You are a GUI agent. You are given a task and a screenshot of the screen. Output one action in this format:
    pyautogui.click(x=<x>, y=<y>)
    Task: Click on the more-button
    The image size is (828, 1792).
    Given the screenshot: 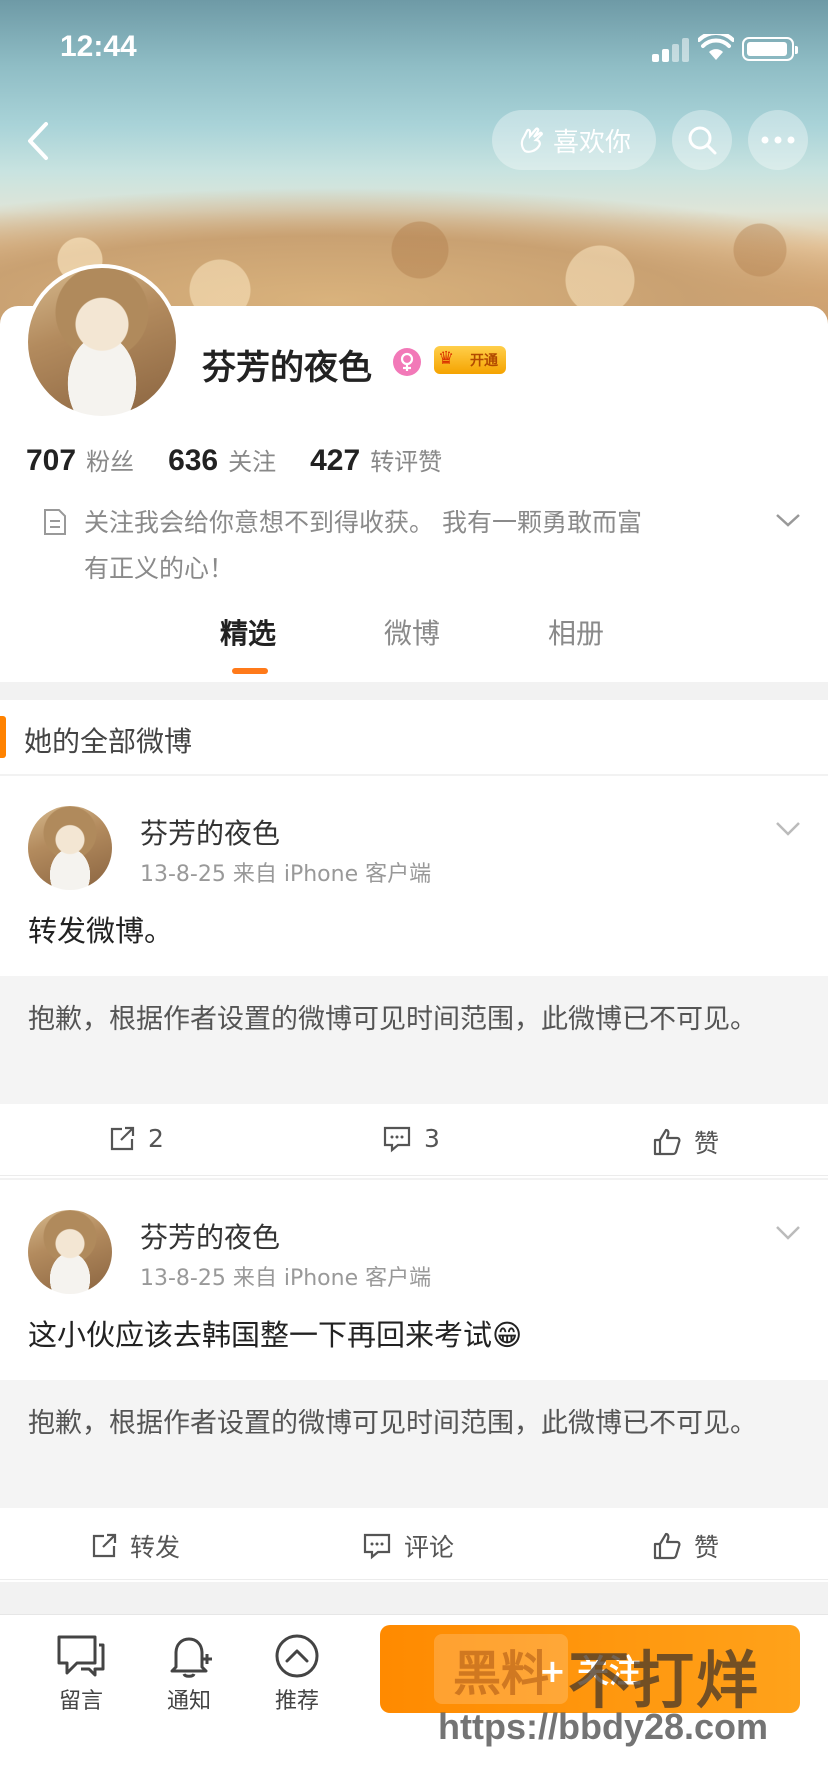 What is the action you would take?
    pyautogui.click(x=778, y=140)
    